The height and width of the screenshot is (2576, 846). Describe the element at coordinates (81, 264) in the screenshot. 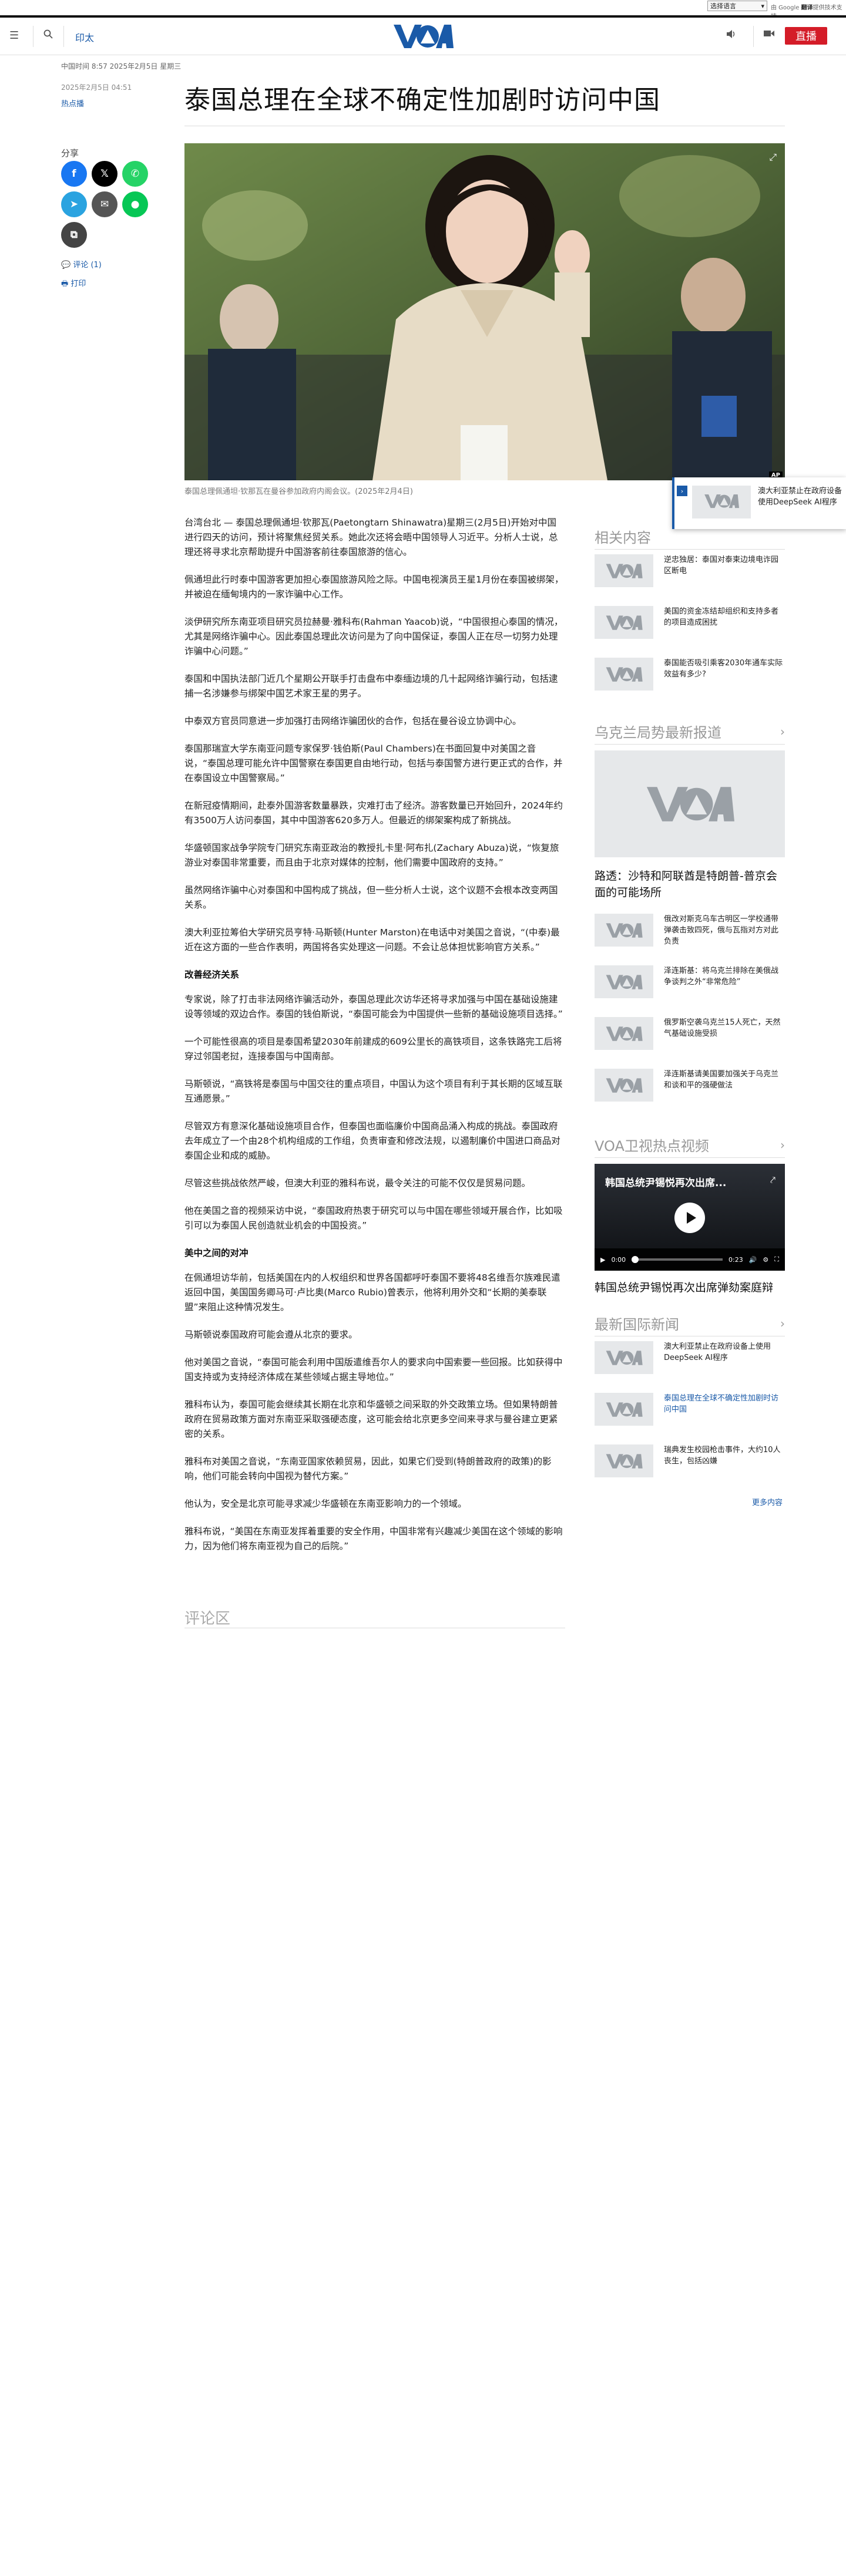

I see `comments-link: 💬 评论 (1)` at that location.